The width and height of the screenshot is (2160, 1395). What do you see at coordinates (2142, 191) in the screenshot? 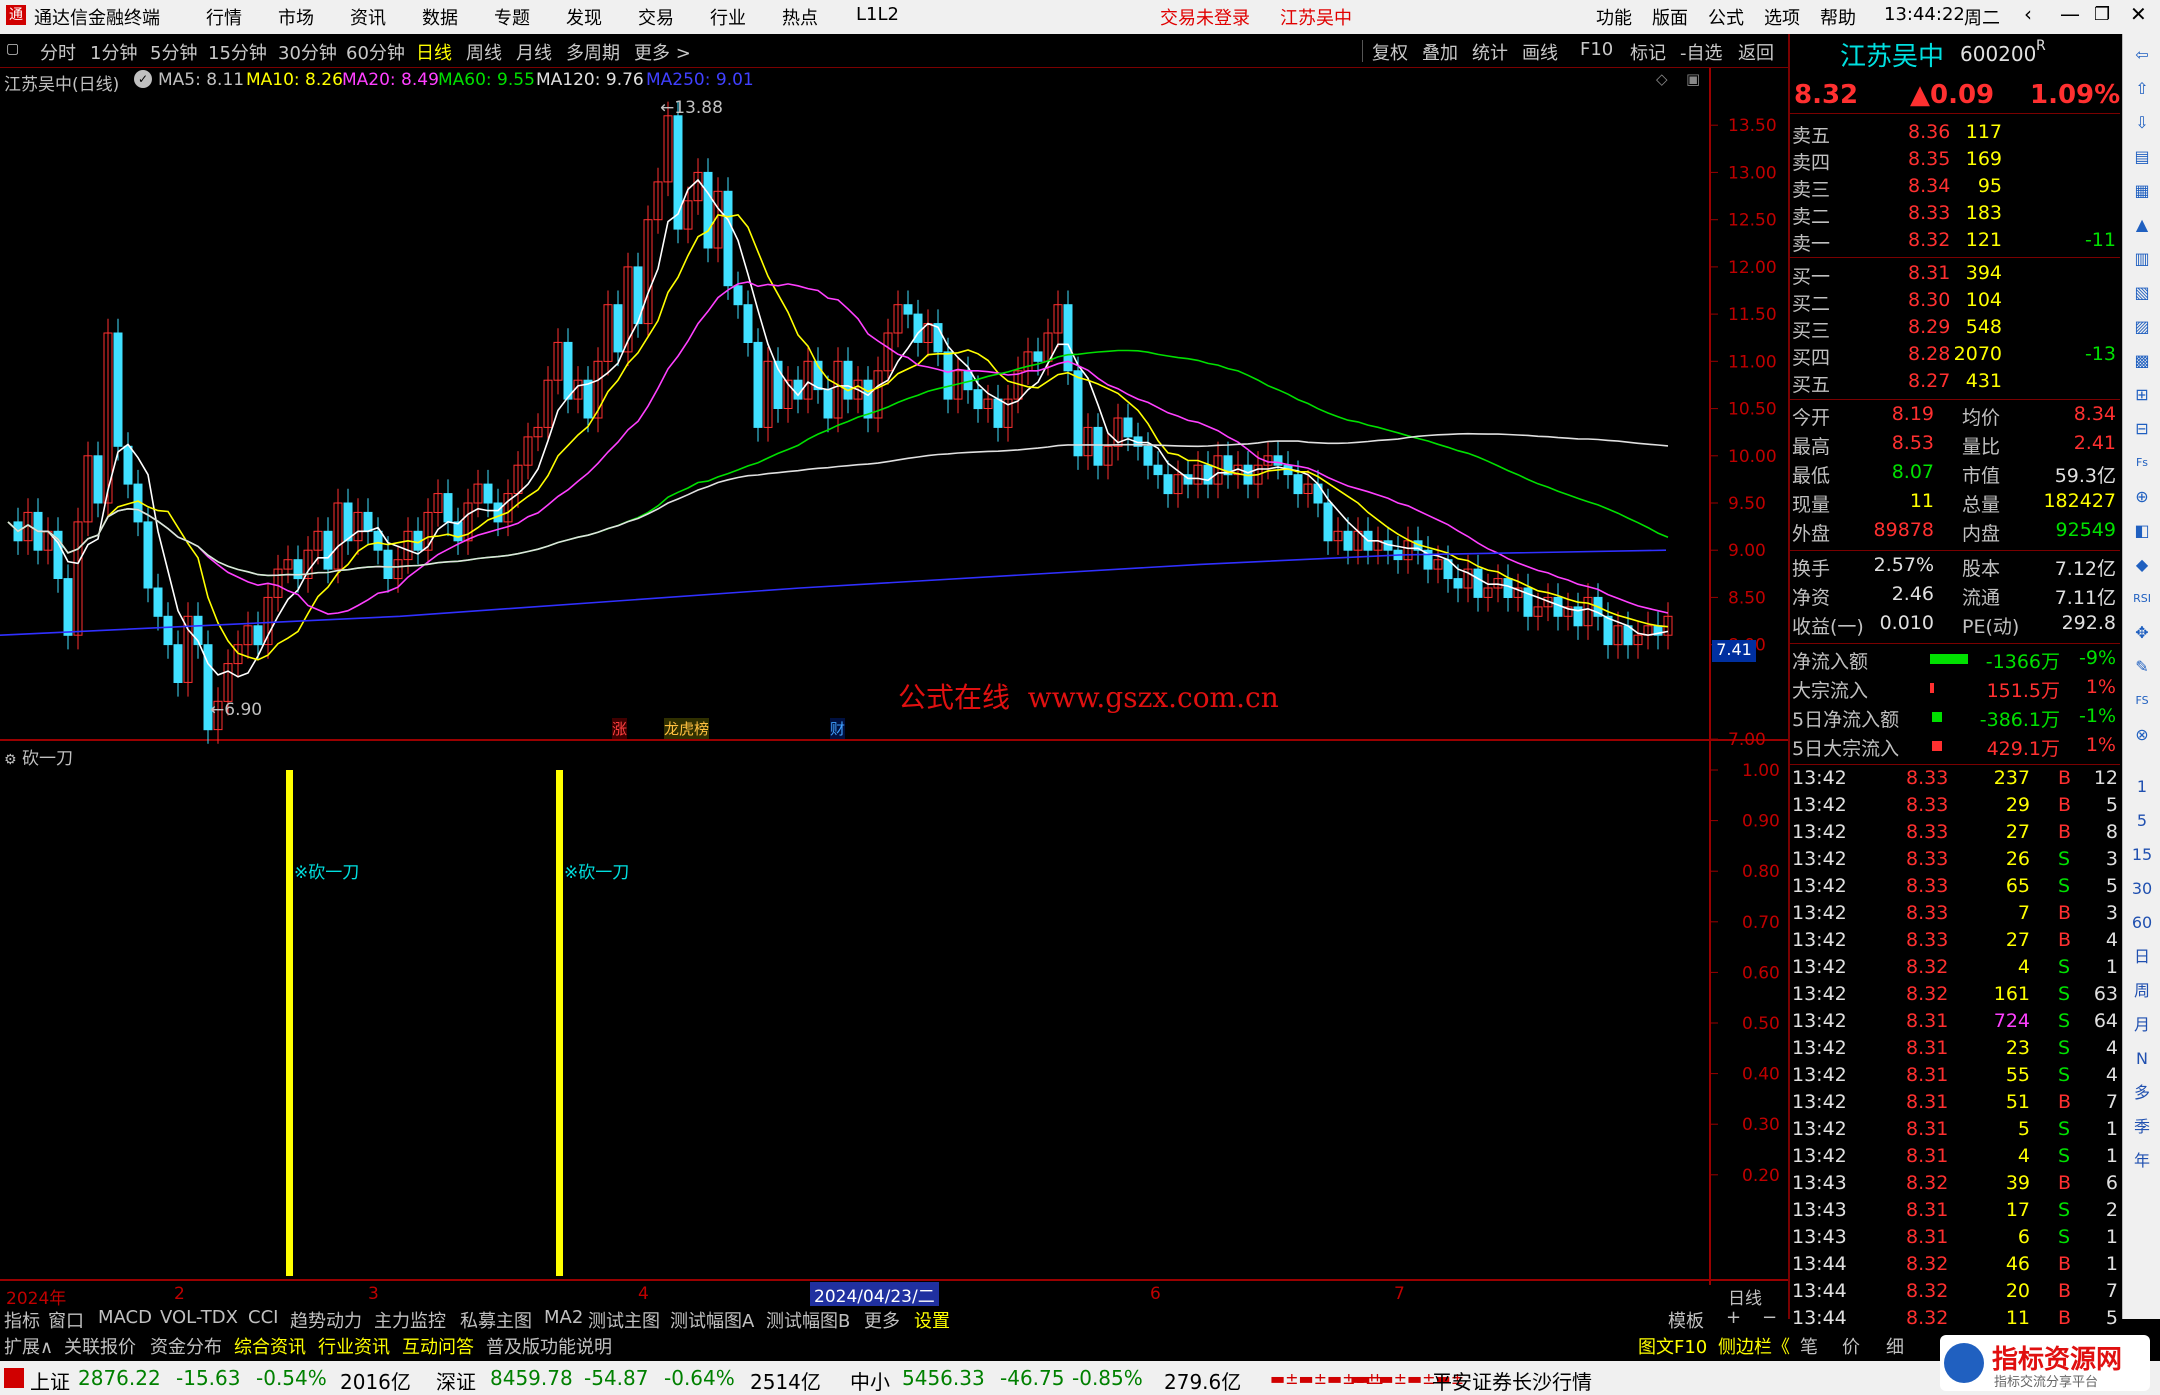
I see `sidebar-tool-icon: ▦` at bounding box center [2142, 191].